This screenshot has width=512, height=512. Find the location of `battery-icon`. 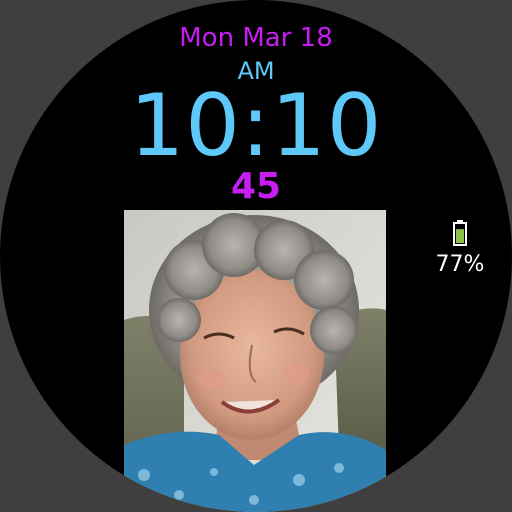

battery-icon is located at coordinates (460, 233).